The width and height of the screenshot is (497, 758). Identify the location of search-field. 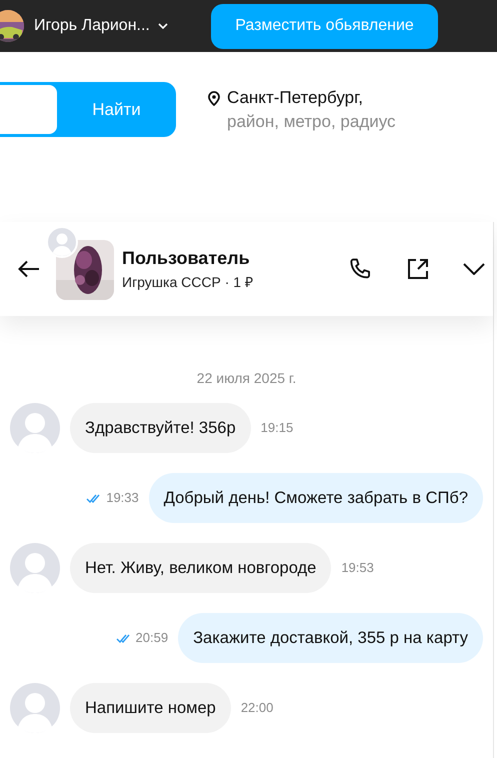
(28, 109).